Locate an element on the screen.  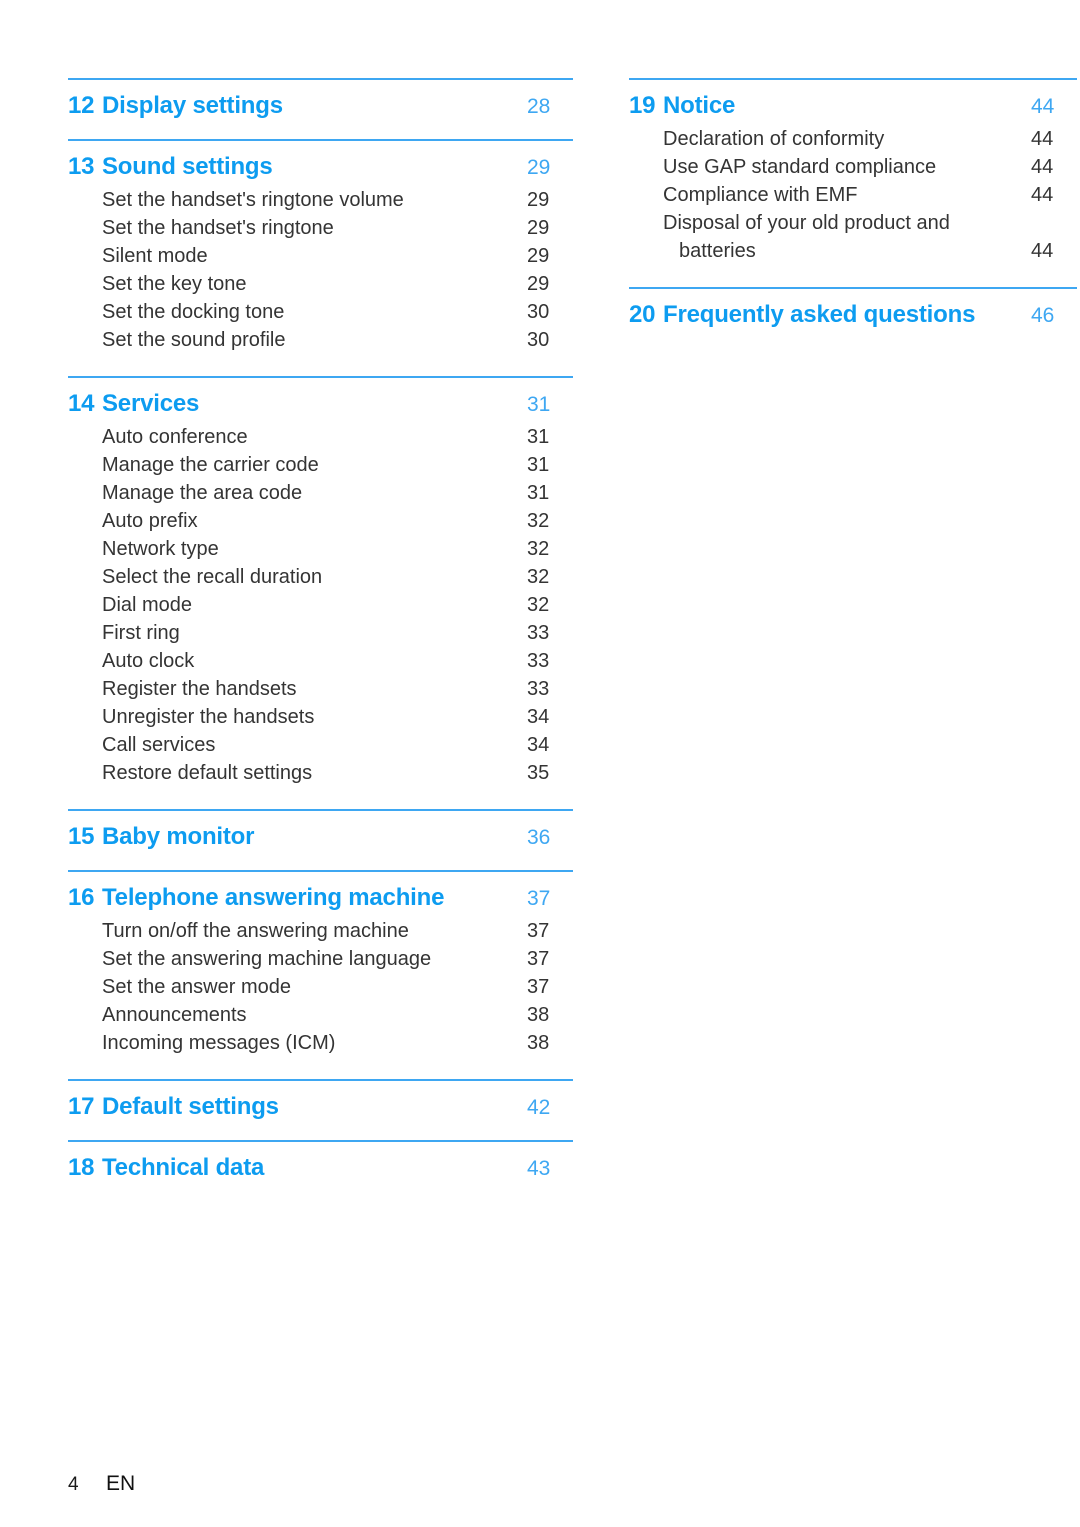
toc-subitem: Dial mode 32 is located at coordinates (320, 605).